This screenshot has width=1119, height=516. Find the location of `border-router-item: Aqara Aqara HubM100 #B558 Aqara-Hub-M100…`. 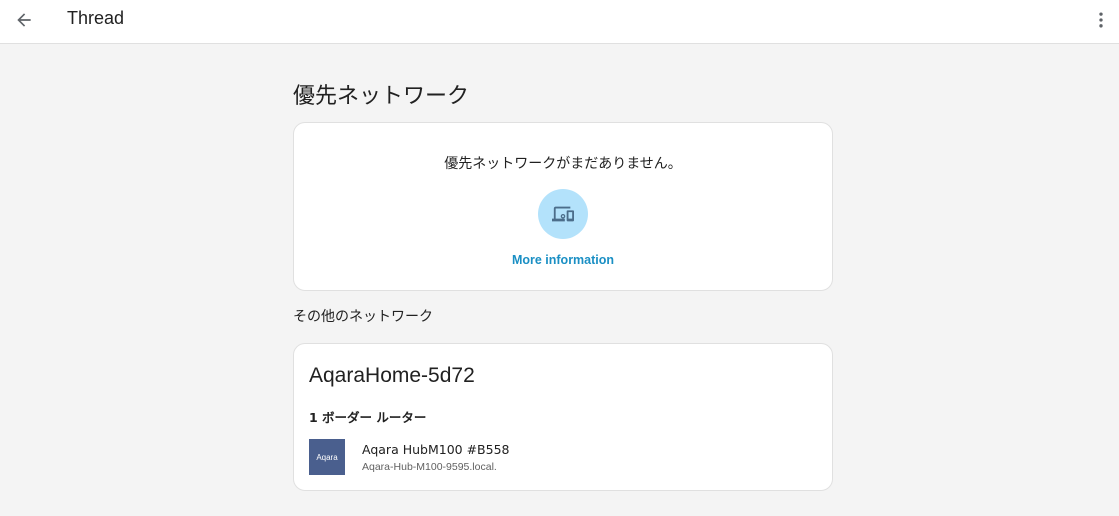

border-router-item: Aqara Aqara HubM100 #B558 Aqara-Hub-M100… is located at coordinates (559, 457).